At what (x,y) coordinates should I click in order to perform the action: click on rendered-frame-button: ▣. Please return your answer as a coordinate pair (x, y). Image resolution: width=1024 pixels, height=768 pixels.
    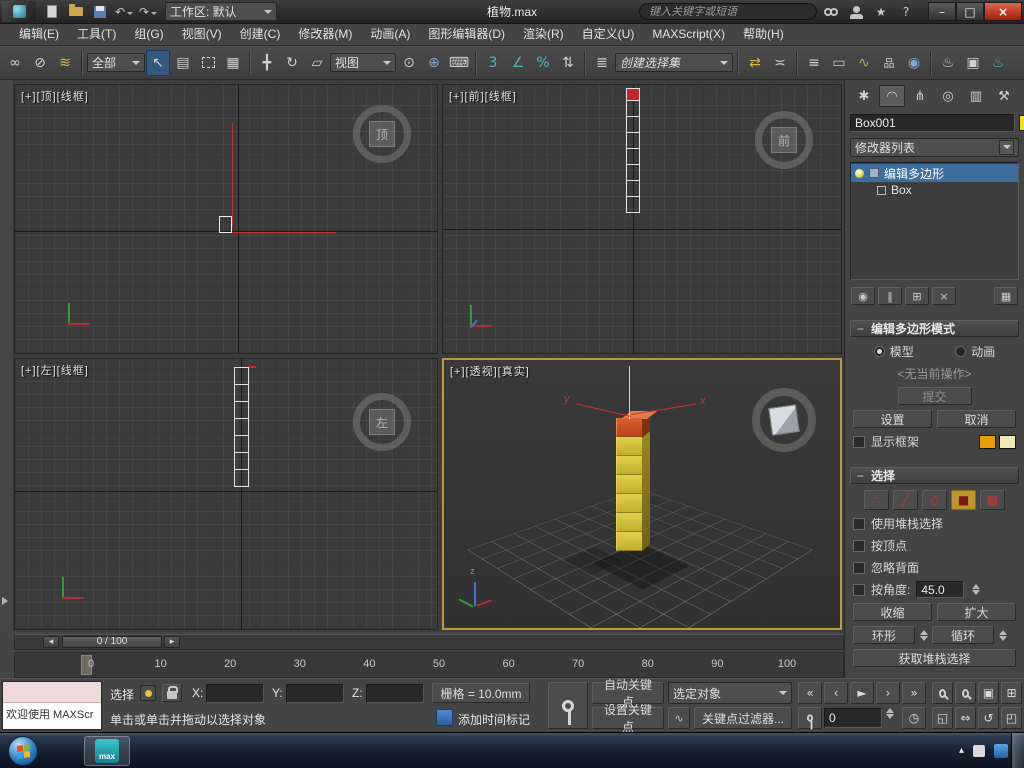
    Looking at the image, I should click on (973, 63).